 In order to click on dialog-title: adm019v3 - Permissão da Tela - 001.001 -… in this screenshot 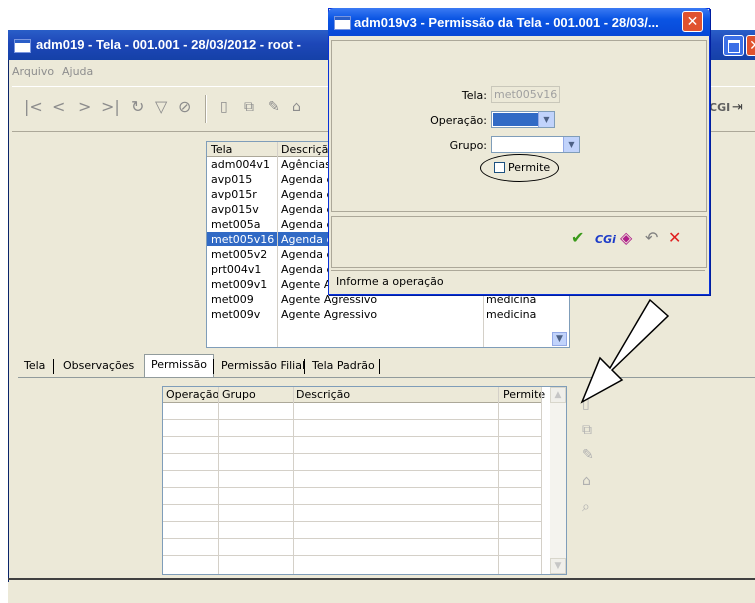, I will do `click(506, 22)`.